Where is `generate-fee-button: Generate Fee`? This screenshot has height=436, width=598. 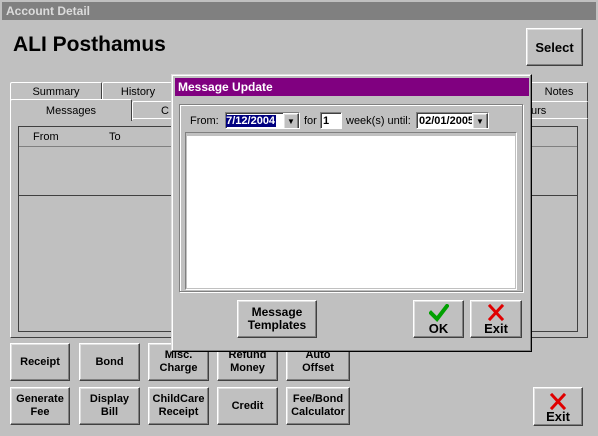
generate-fee-button: Generate Fee is located at coordinates (40, 406).